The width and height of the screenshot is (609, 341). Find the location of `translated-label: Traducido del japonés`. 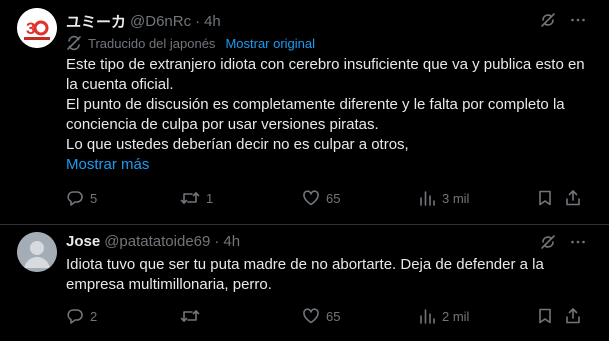

translated-label: Traducido del japonés is located at coordinates (152, 43).